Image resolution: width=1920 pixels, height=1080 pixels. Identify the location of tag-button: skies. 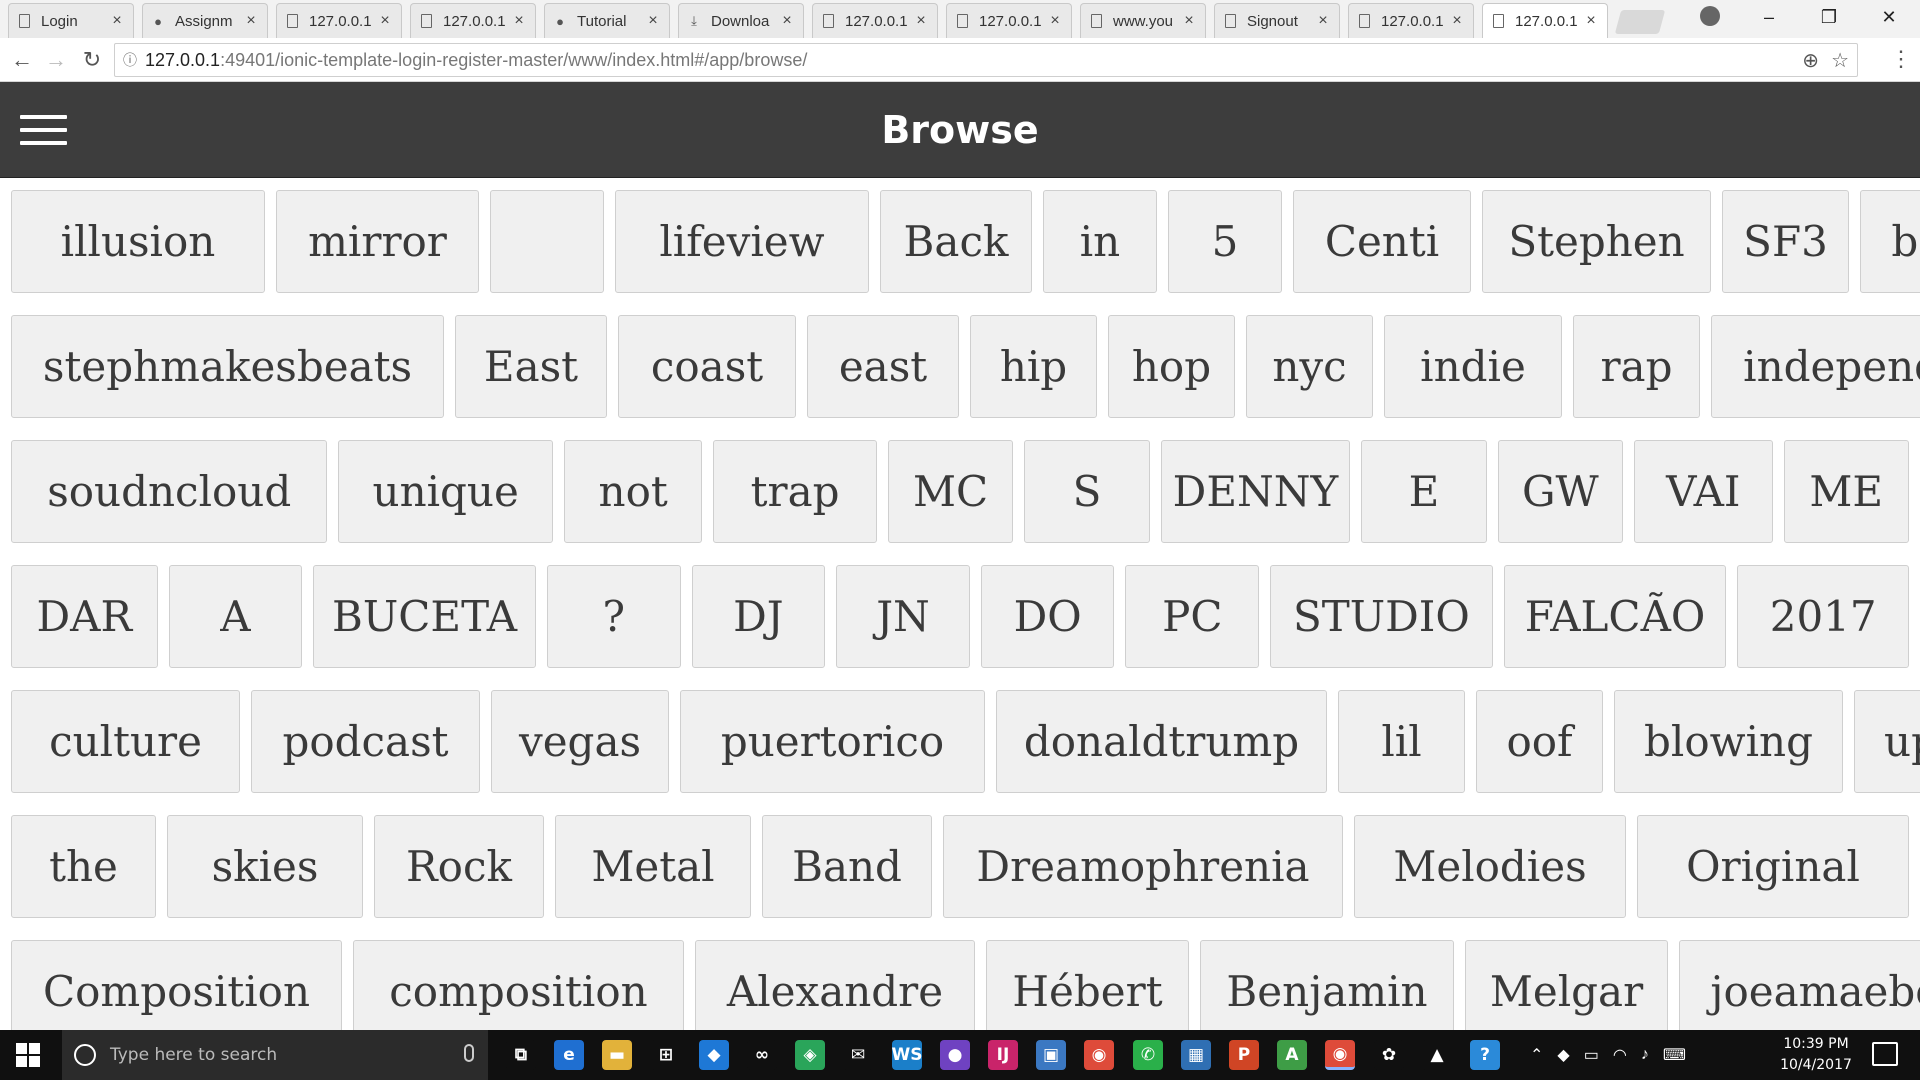
(265, 866).